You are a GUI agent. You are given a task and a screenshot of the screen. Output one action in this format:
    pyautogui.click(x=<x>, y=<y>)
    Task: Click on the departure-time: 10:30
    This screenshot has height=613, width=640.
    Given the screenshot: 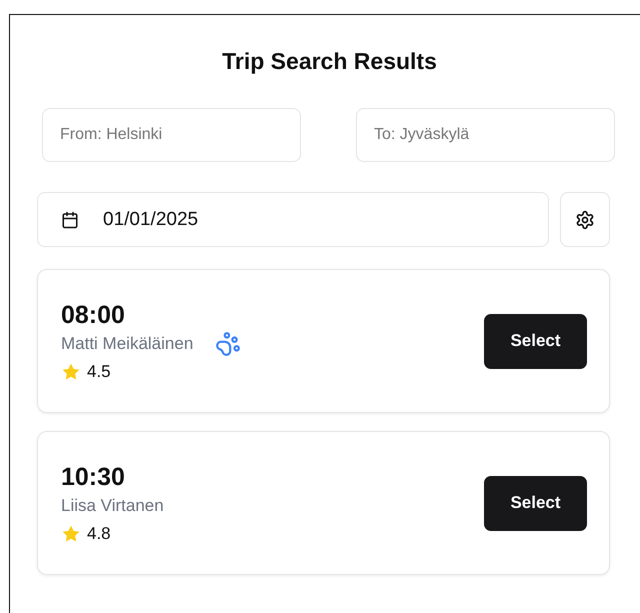 What is the action you would take?
    pyautogui.click(x=93, y=477)
    